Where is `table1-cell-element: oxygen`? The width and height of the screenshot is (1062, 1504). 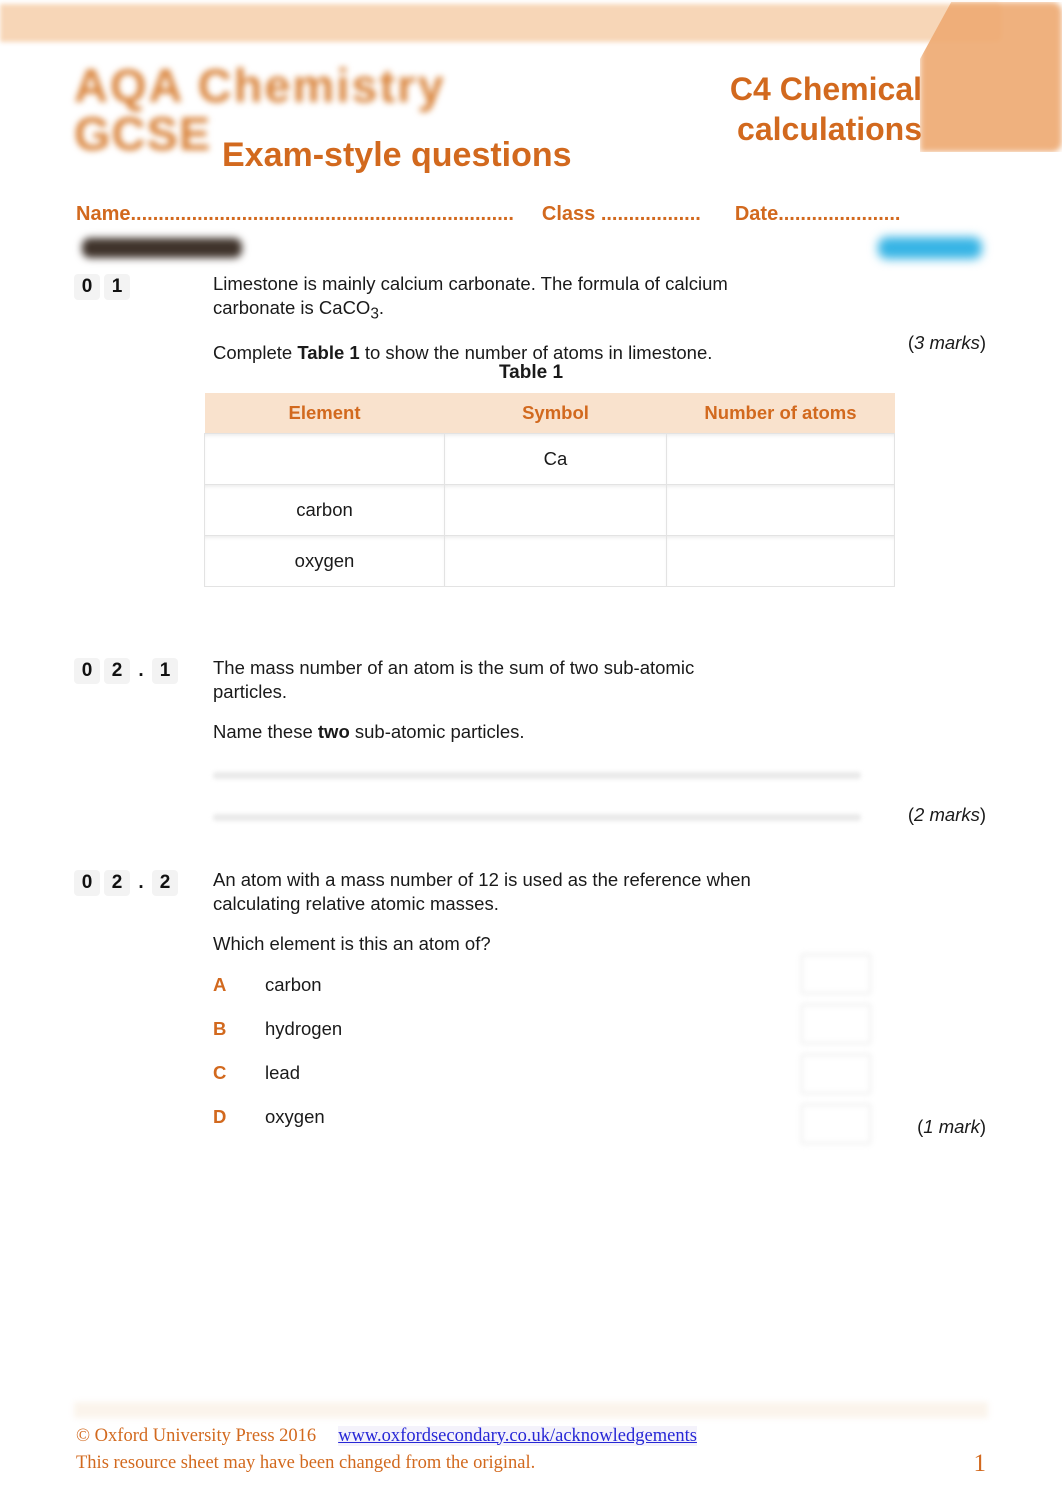
table1-cell-element: oxygen is located at coordinates (324, 561).